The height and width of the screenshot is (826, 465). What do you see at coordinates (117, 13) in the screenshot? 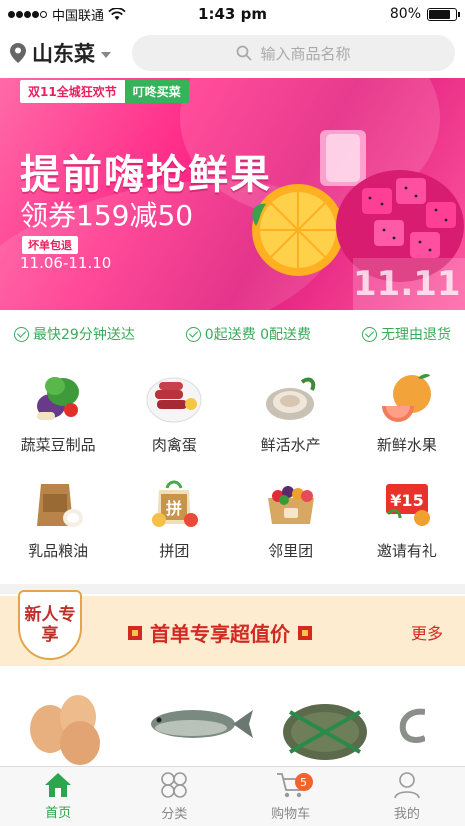
I see `wifi-icon` at bounding box center [117, 13].